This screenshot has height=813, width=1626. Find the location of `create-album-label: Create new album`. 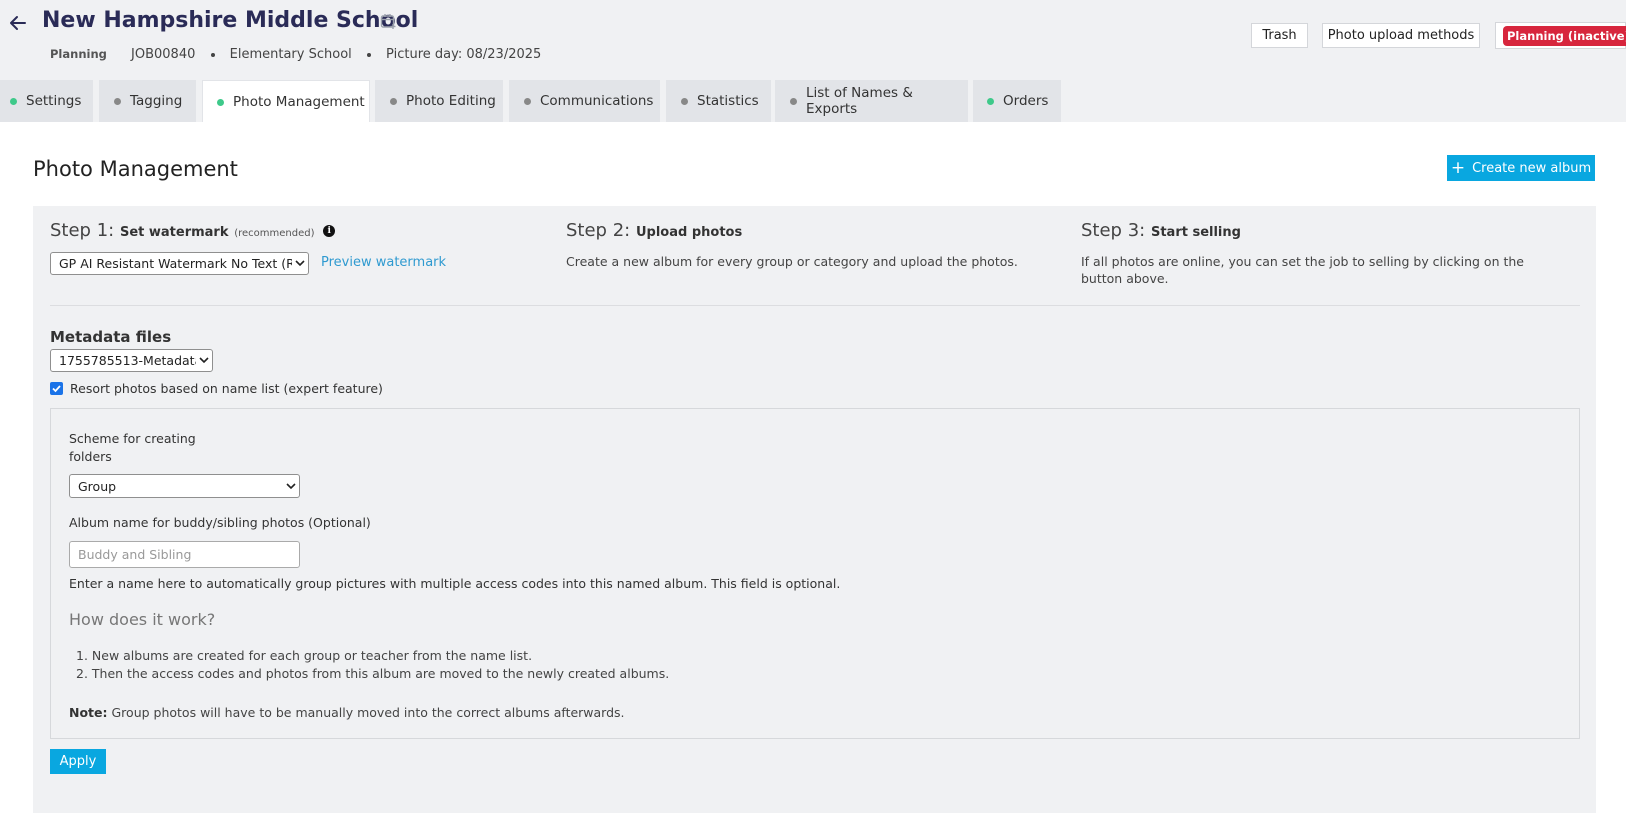

create-album-label: Create new album is located at coordinates (1532, 168).